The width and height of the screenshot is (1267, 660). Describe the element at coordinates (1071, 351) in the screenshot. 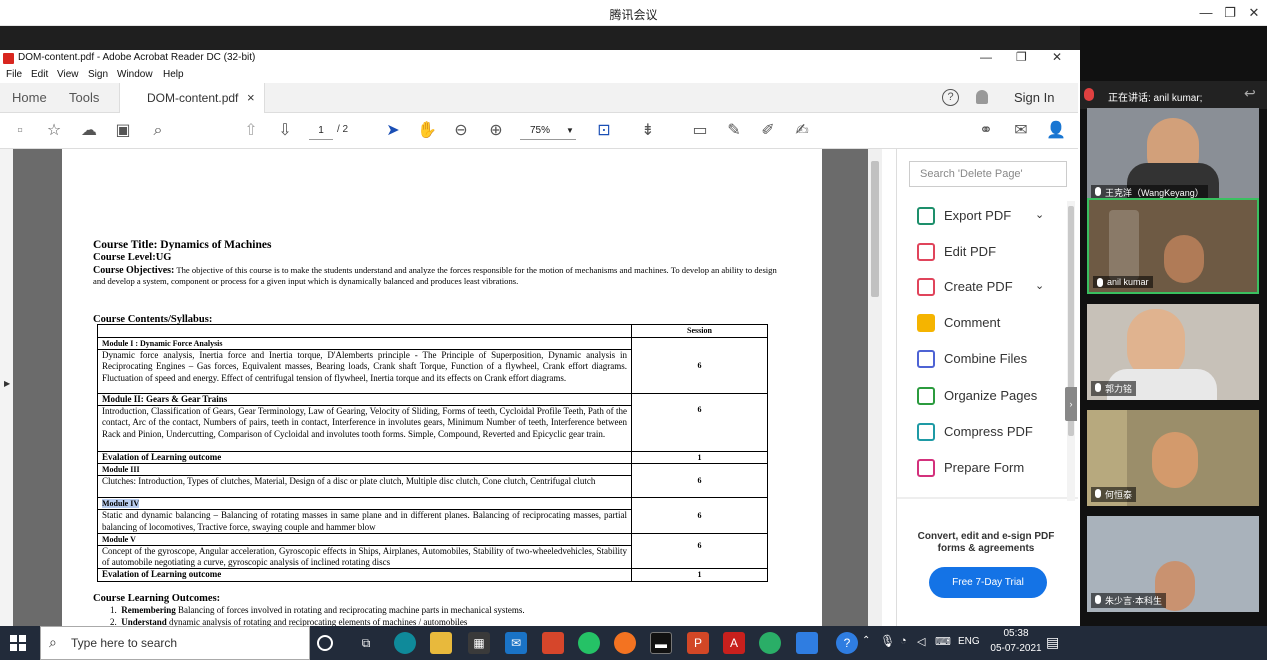

I see `tools-scrollbar` at that location.